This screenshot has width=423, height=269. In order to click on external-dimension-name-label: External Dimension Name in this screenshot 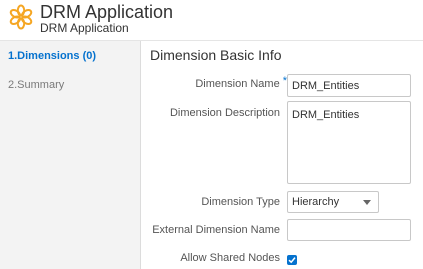, I will do `click(216, 230)`.